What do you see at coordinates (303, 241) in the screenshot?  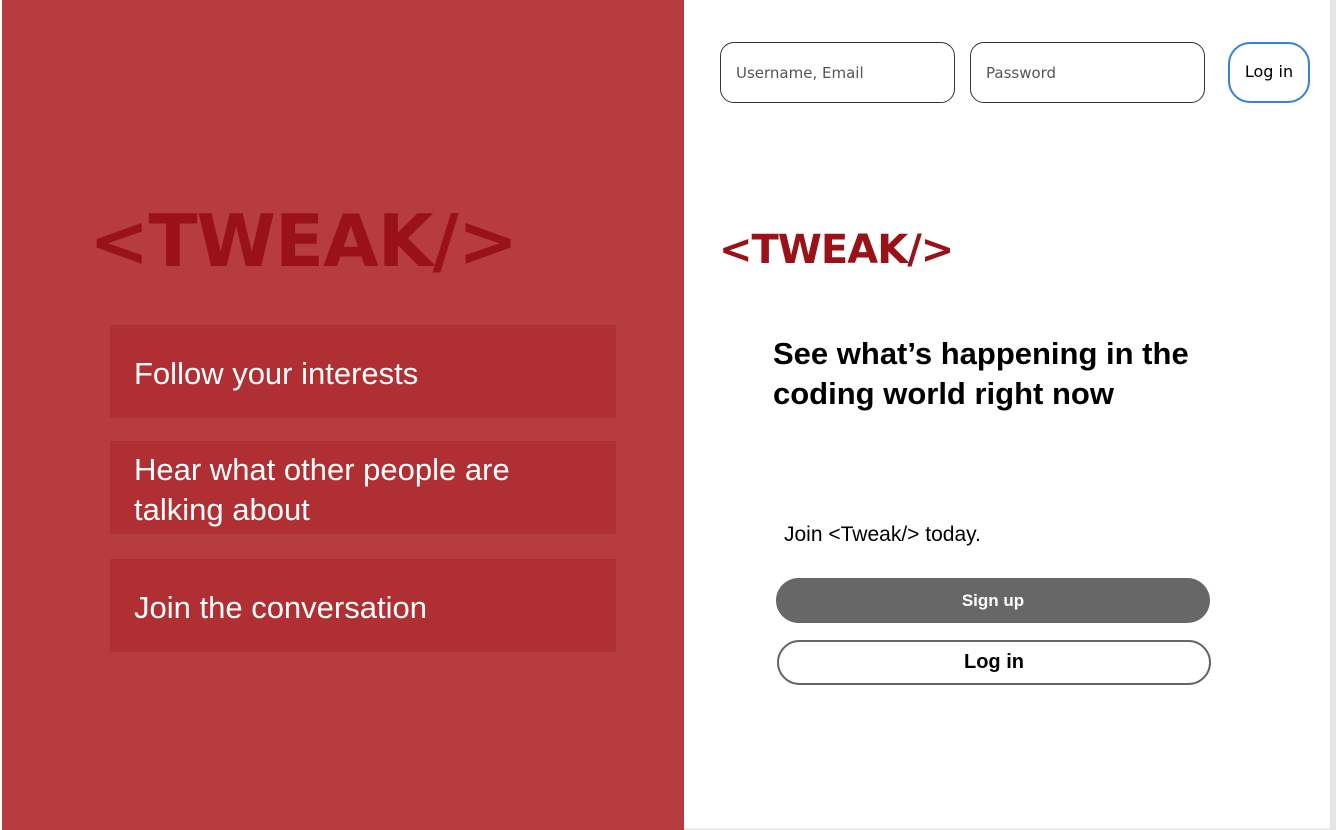 I see `logo-large: <TWEAK/>` at bounding box center [303, 241].